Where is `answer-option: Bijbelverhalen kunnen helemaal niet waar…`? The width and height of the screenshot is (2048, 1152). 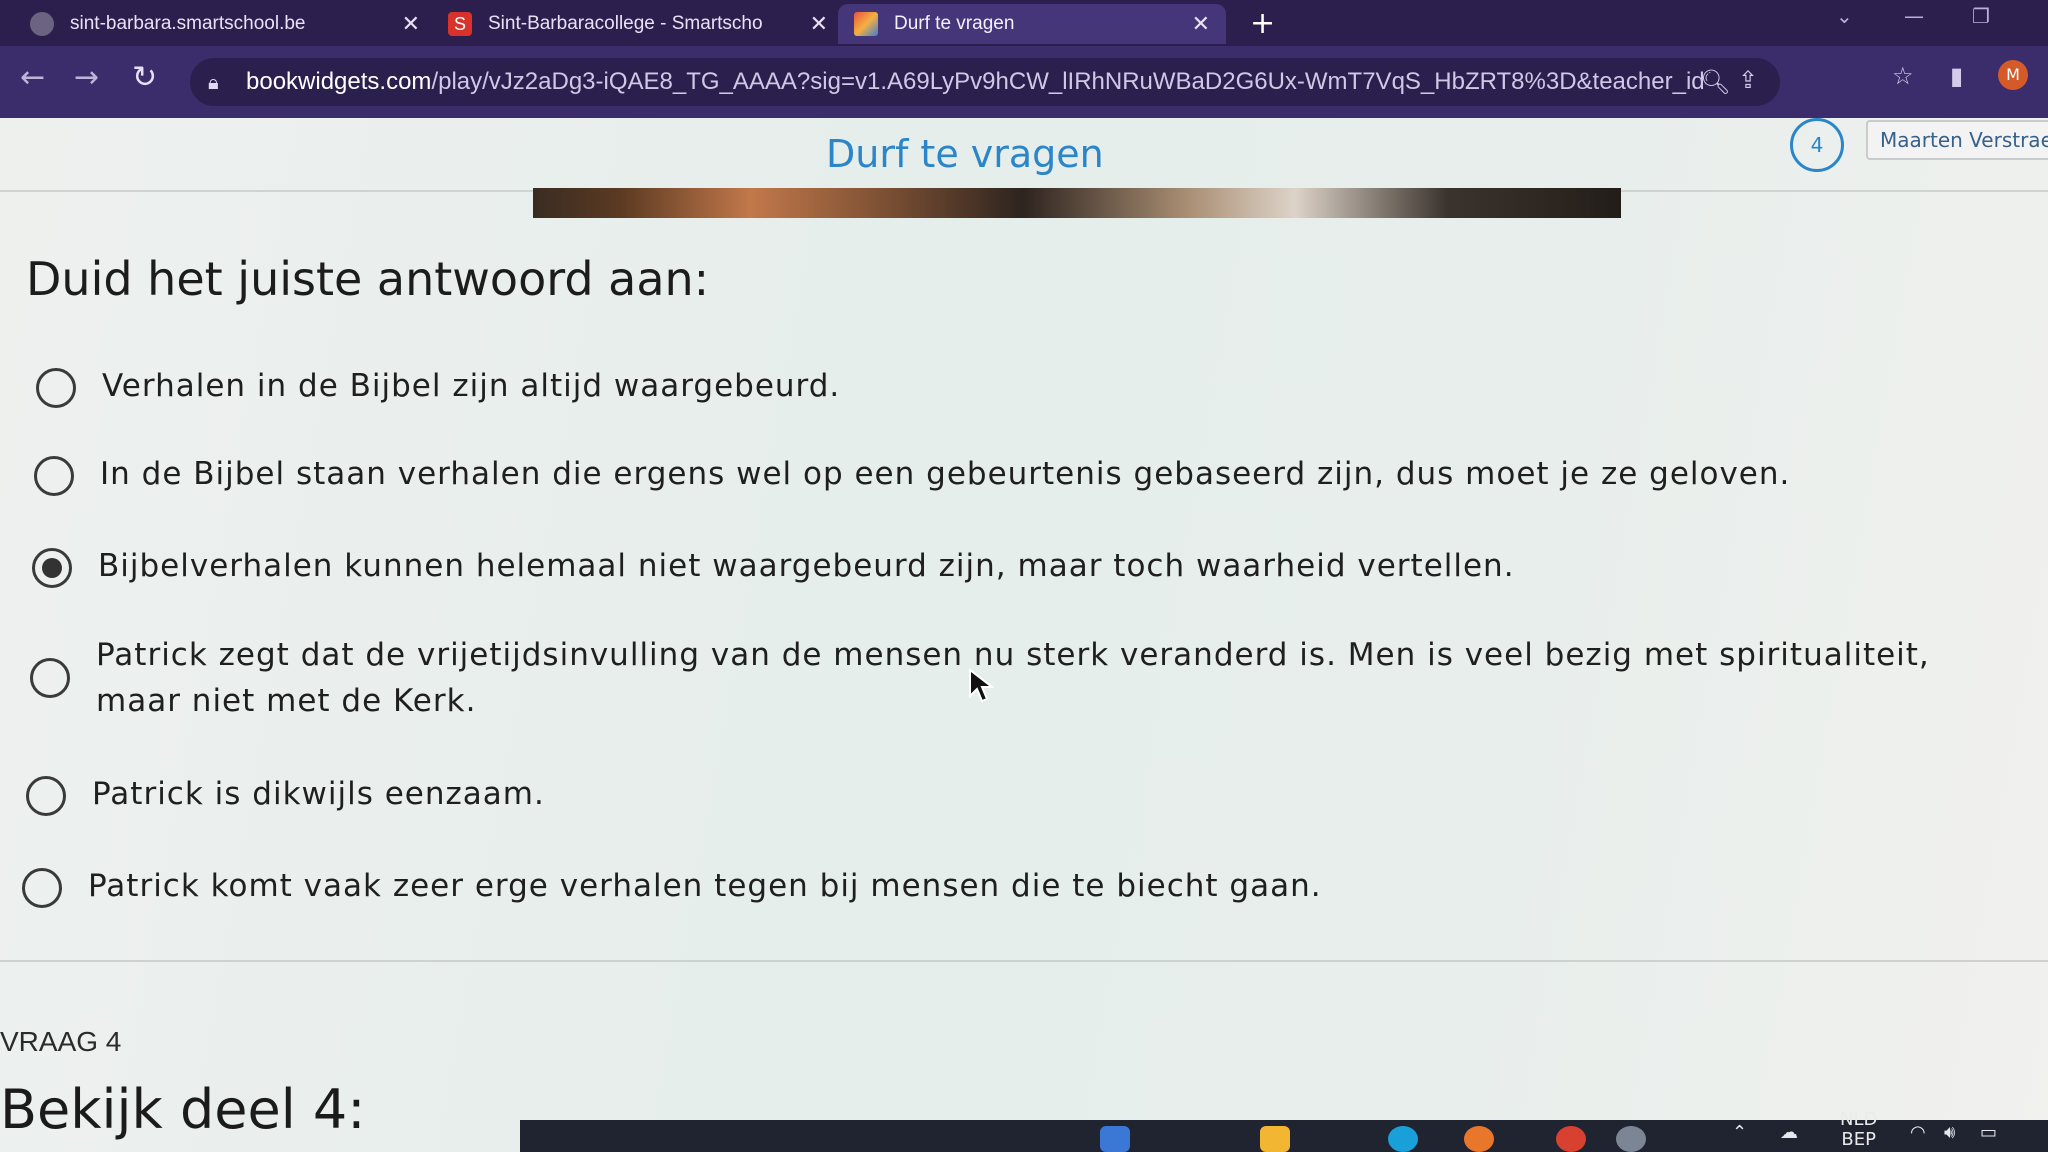 answer-option: Bijbelverhalen kunnen helemaal niet waar… is located at coordinates (773, 566).